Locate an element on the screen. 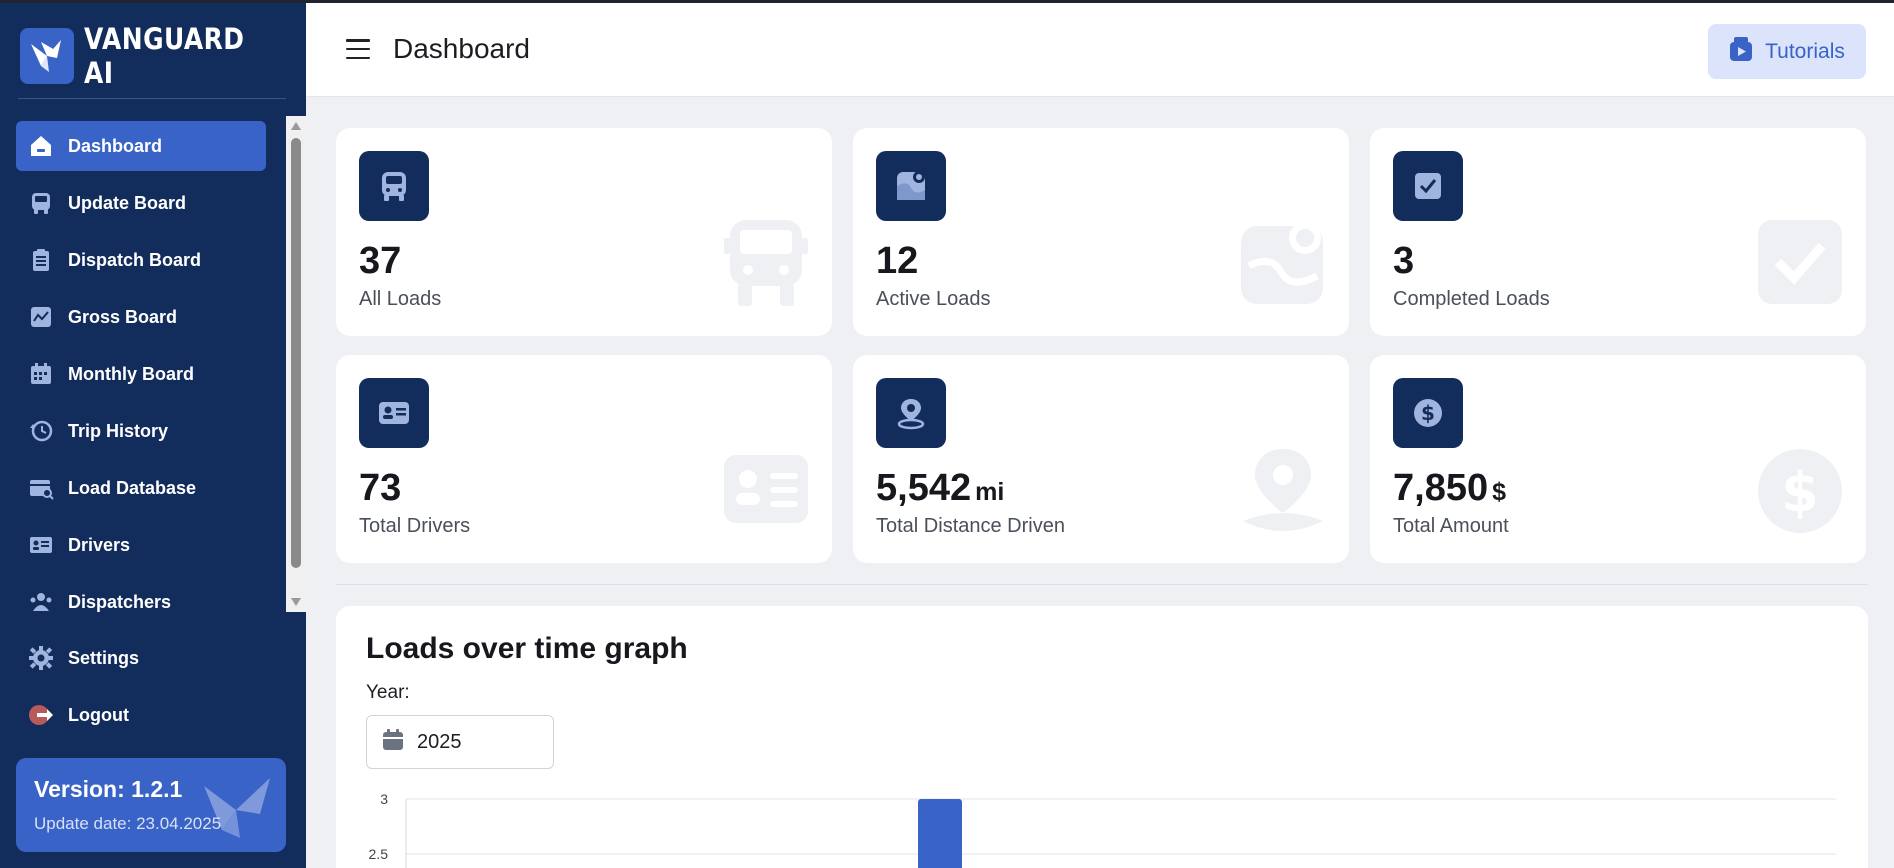  map-watermark-icon is located at coordinates (1283, 264).